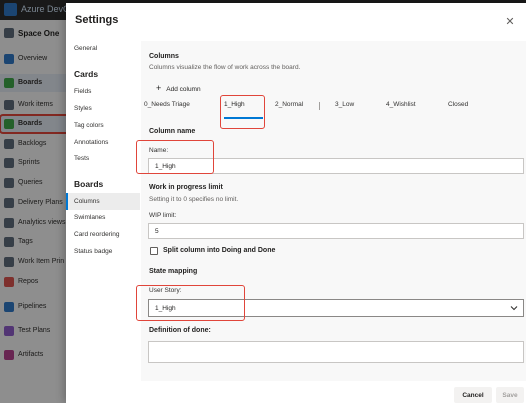  What do you see at coordinates (159, 150) in the screenshot?
I see `name-label: Name:` at bounding box center [159, 150].